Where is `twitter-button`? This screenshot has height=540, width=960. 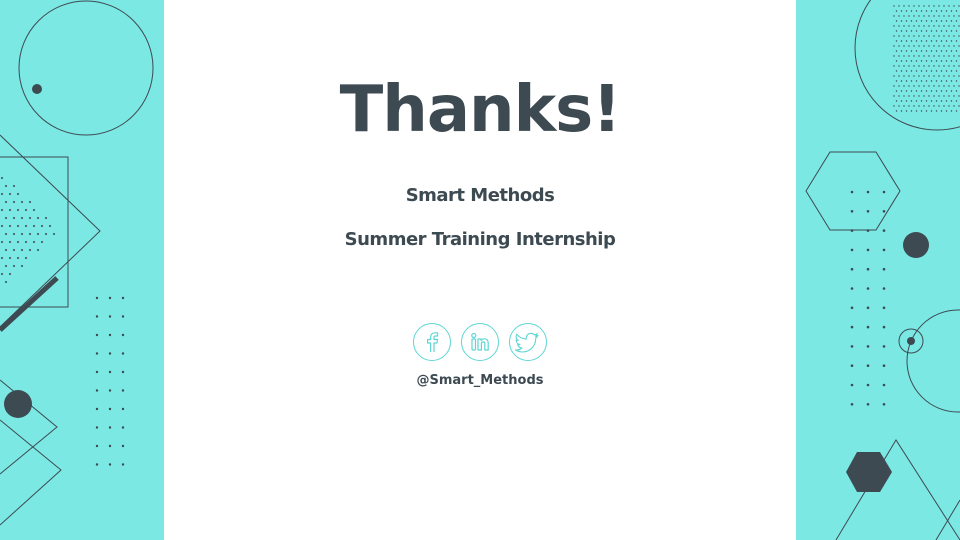 twitter-button is located at coordinates (528, 342).